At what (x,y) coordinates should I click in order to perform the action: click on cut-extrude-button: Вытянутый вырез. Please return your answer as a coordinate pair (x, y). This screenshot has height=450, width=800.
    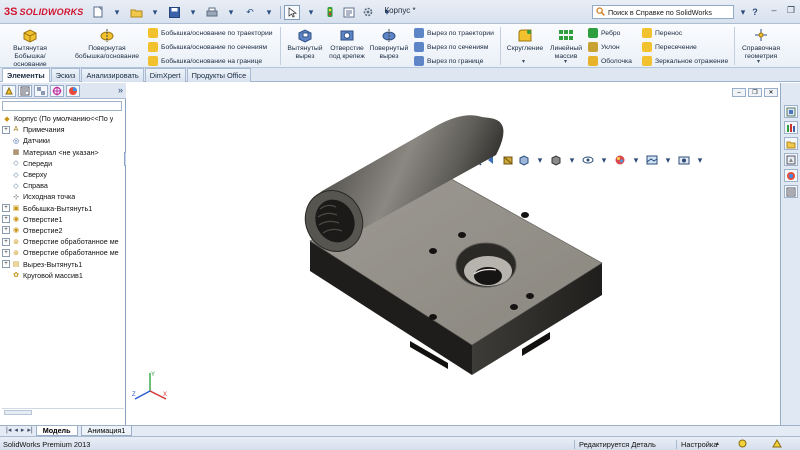
    Looking at the image, I should click on (305, 43).